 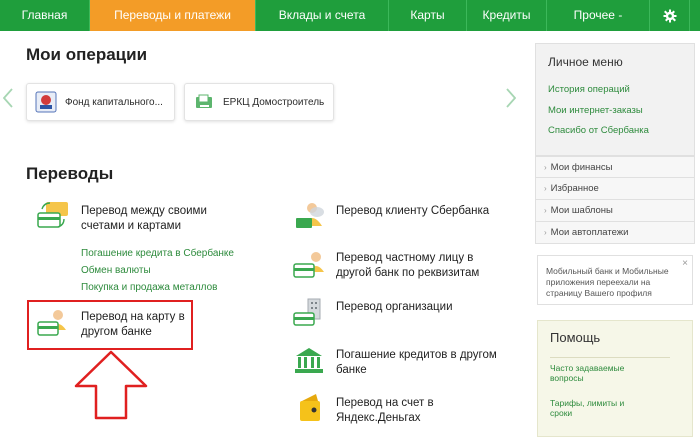 I want to click on transfer-organization-link: Перевод организации, so click(x=416, y=307).